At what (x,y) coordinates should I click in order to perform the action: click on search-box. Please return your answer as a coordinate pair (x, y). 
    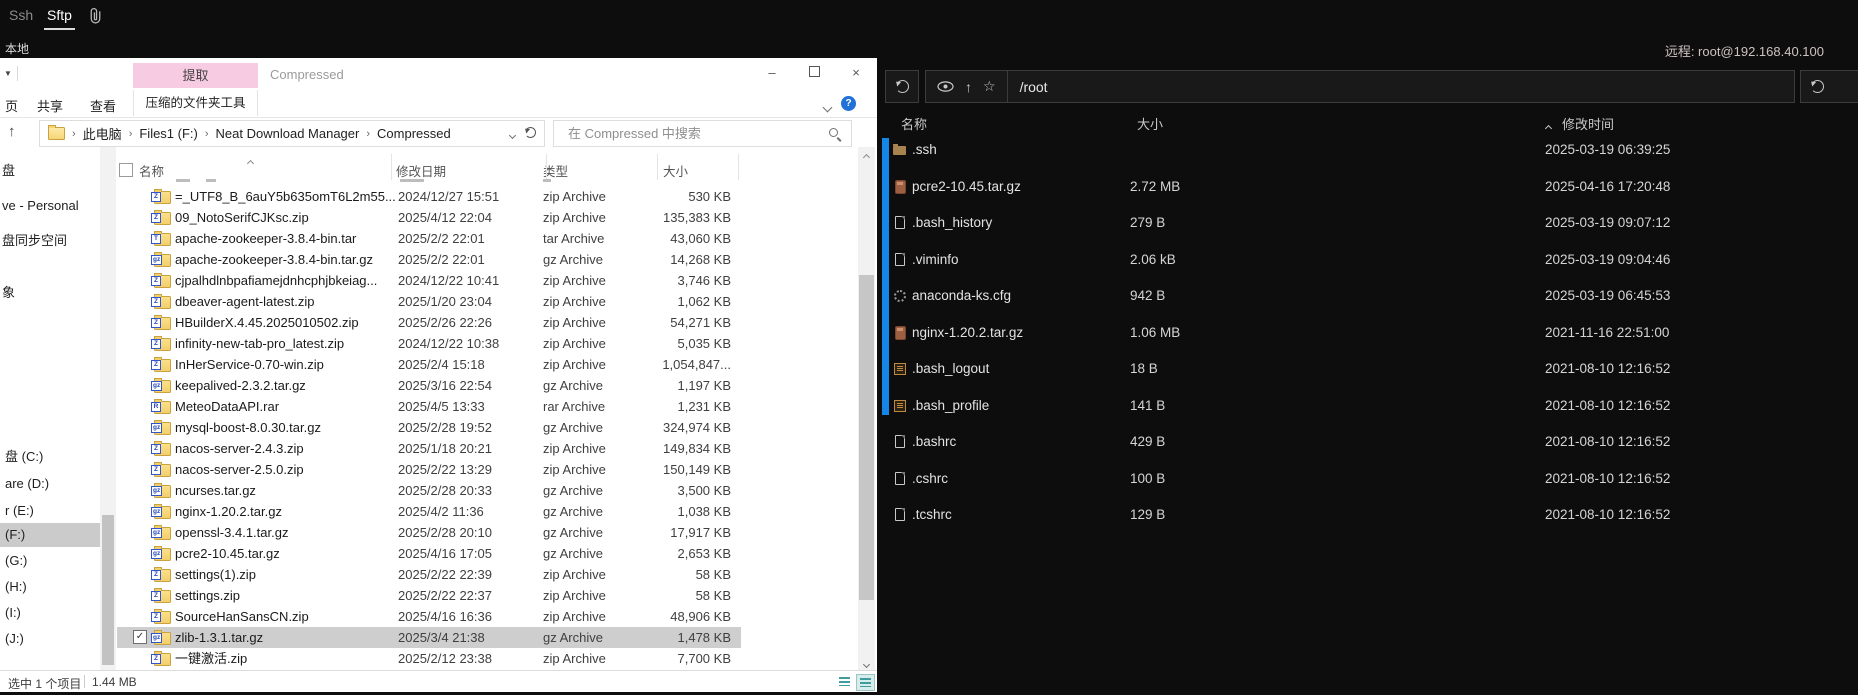
    Looking at the image, I should click on (702, 133).